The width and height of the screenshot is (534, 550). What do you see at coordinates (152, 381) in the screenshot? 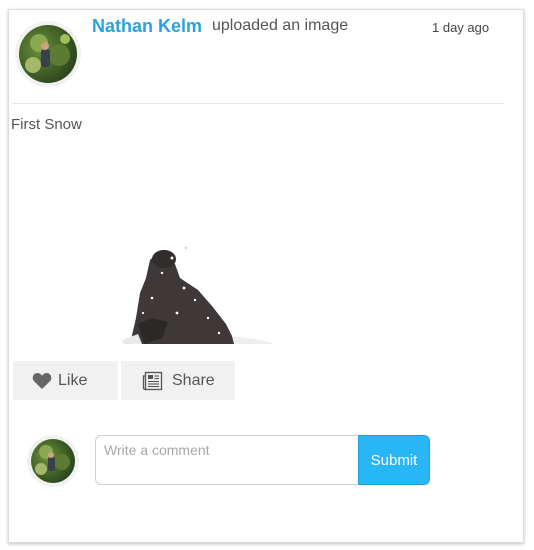
I see `share-newspaper-icon` at bounding box center [152, 381].